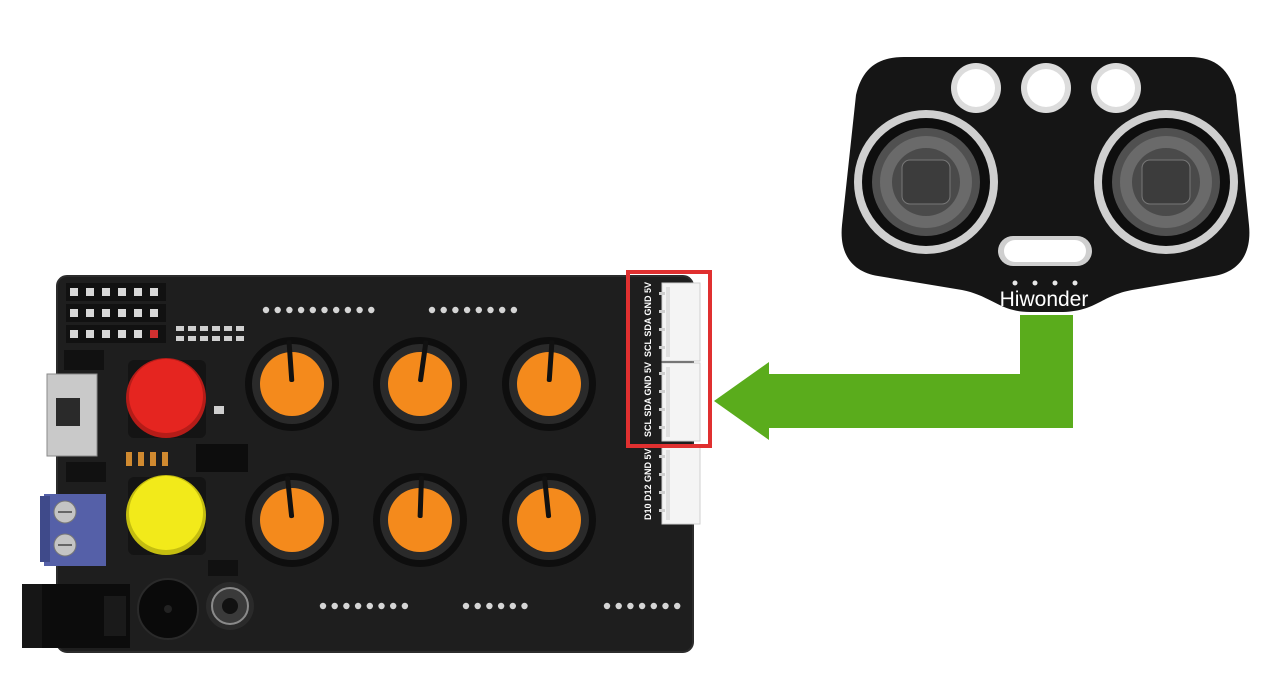 This screenshot has width=1268, height=686. What do you see at coordinates (73, 530) in the screenshot?
I see `screw-terminal` at bounding box center [73, 530].